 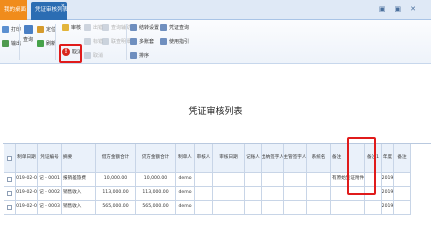 I want to click on sort-button: 排序, so click(x=139, y=55).